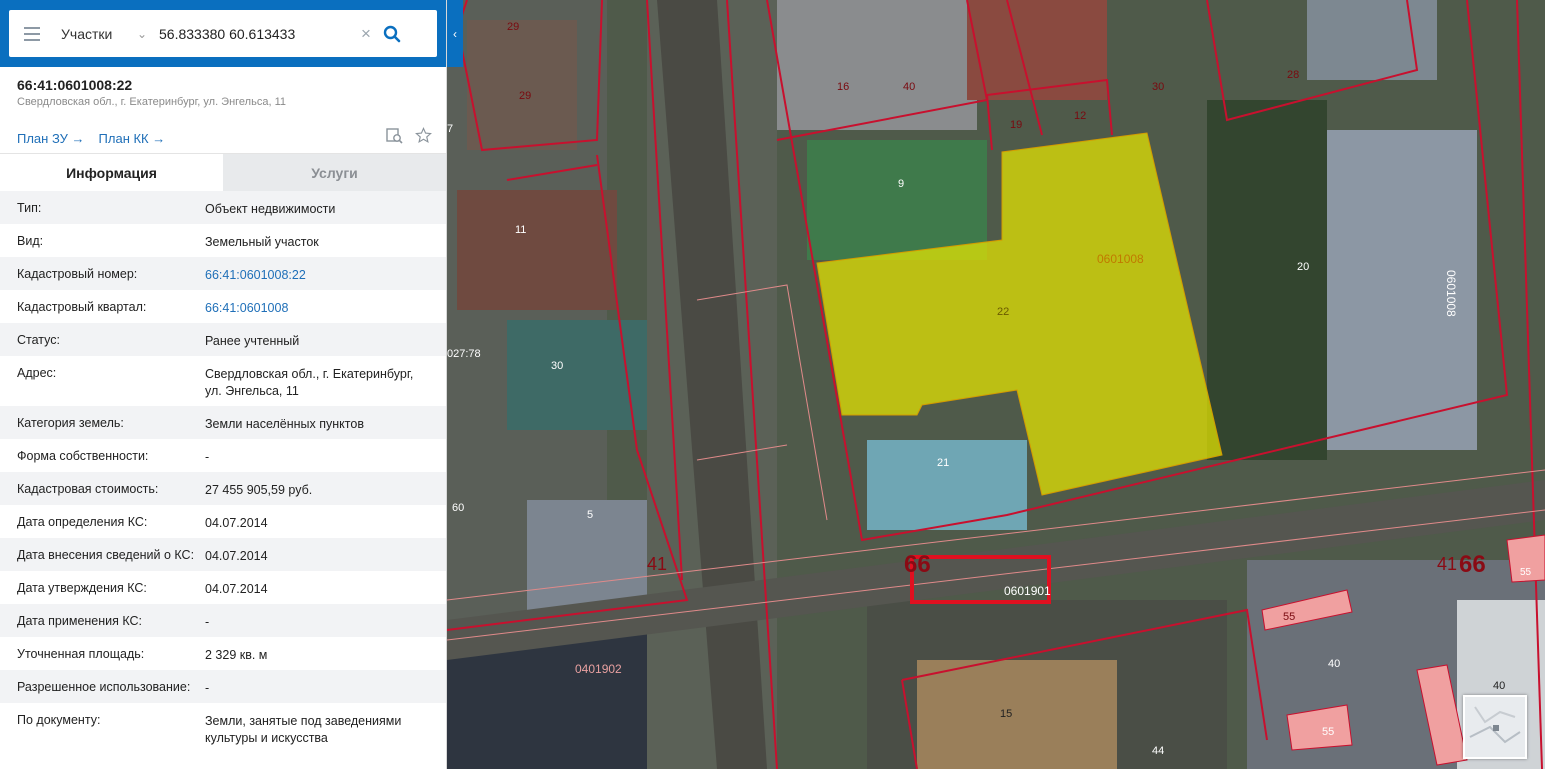 This screenshot has height=769, width=1545. Describe the element at coordinates (83, 456) in the screenshot. I see `info-row-label: Форма собственности:` at that location.